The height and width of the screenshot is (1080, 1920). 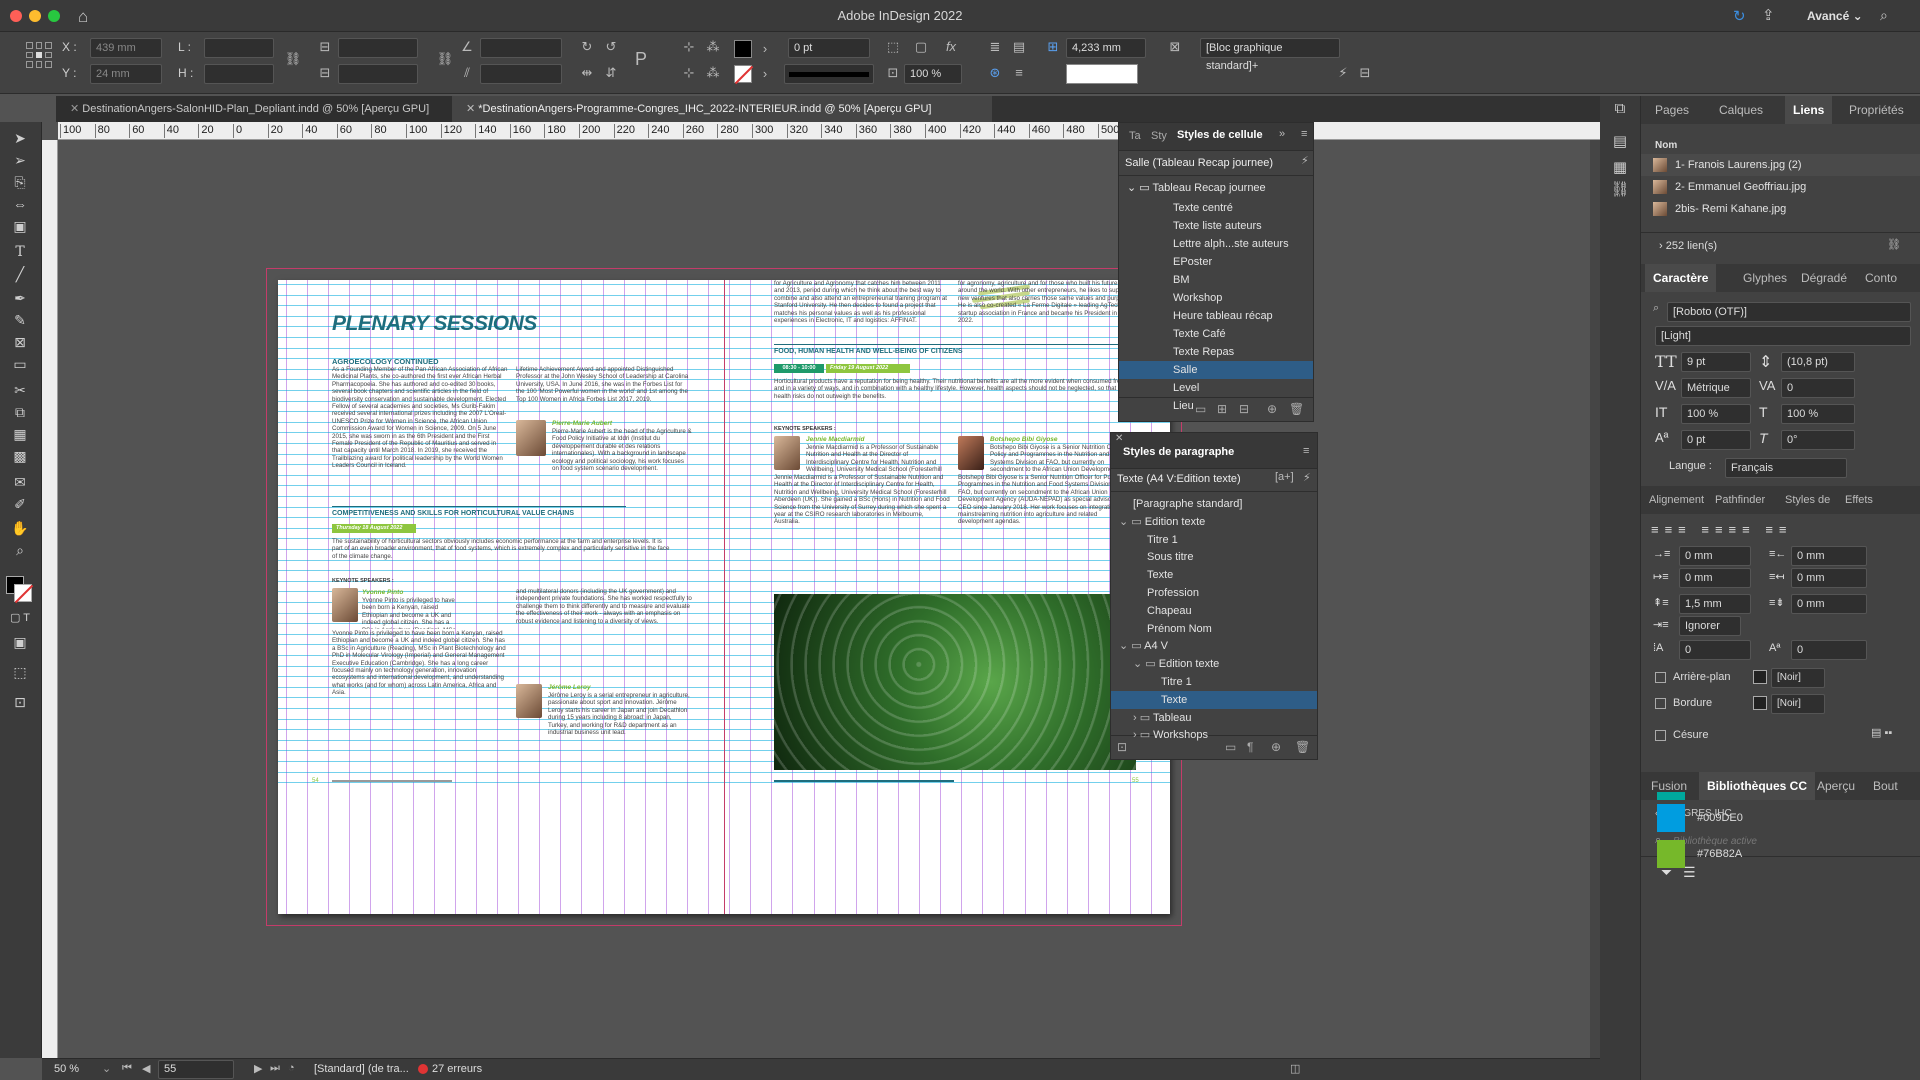 I want to click on leaf-photo-frame, so click(x=955, y=682).